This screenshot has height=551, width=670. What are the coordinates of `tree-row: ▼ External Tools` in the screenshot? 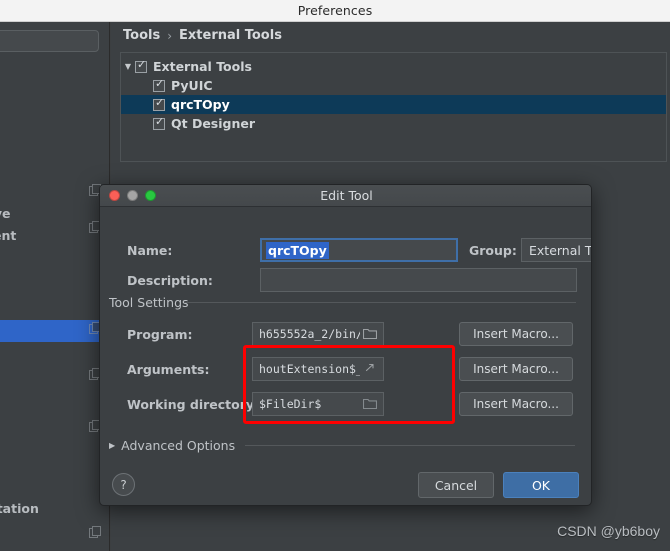 It's located at (393, 66).